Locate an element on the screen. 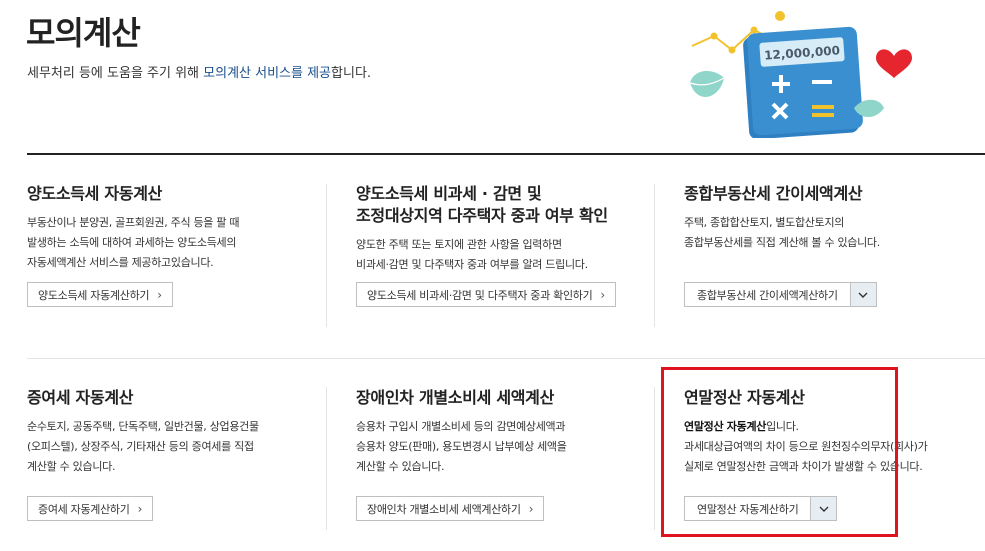 Image resolution: width=985 pixels, height=551 pixels. page-description: 세무처리 등에 도움을 주기 위해 모의계산 서비스를 제공합니다. is located at coordinates (199, 71).